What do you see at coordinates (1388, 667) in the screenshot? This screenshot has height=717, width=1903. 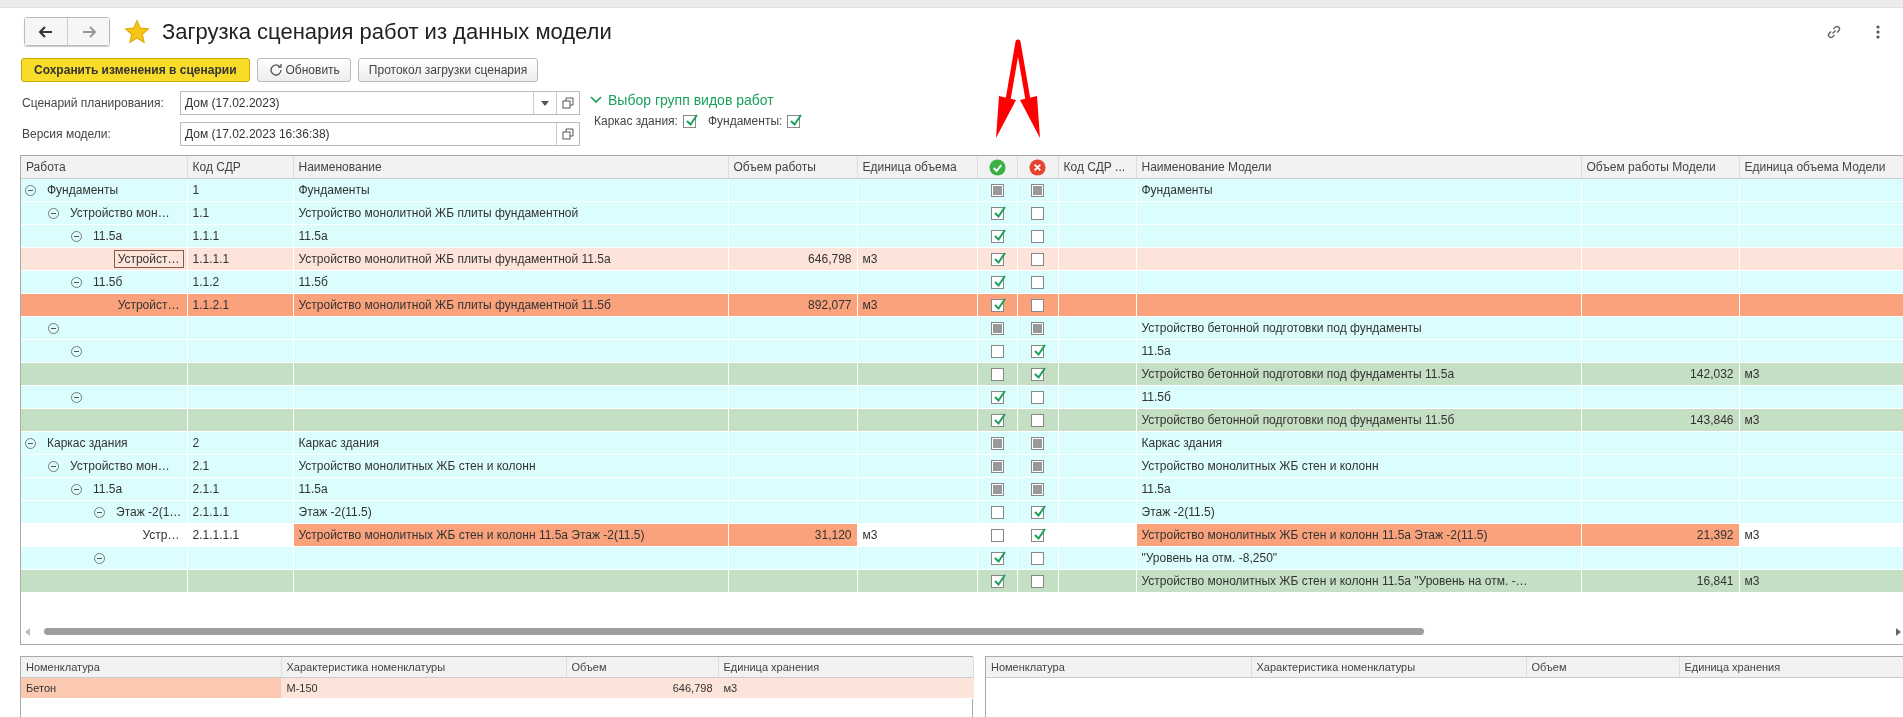 I see `column-header: Характеристика номенклатуры` at bounding box center [1388, 667].